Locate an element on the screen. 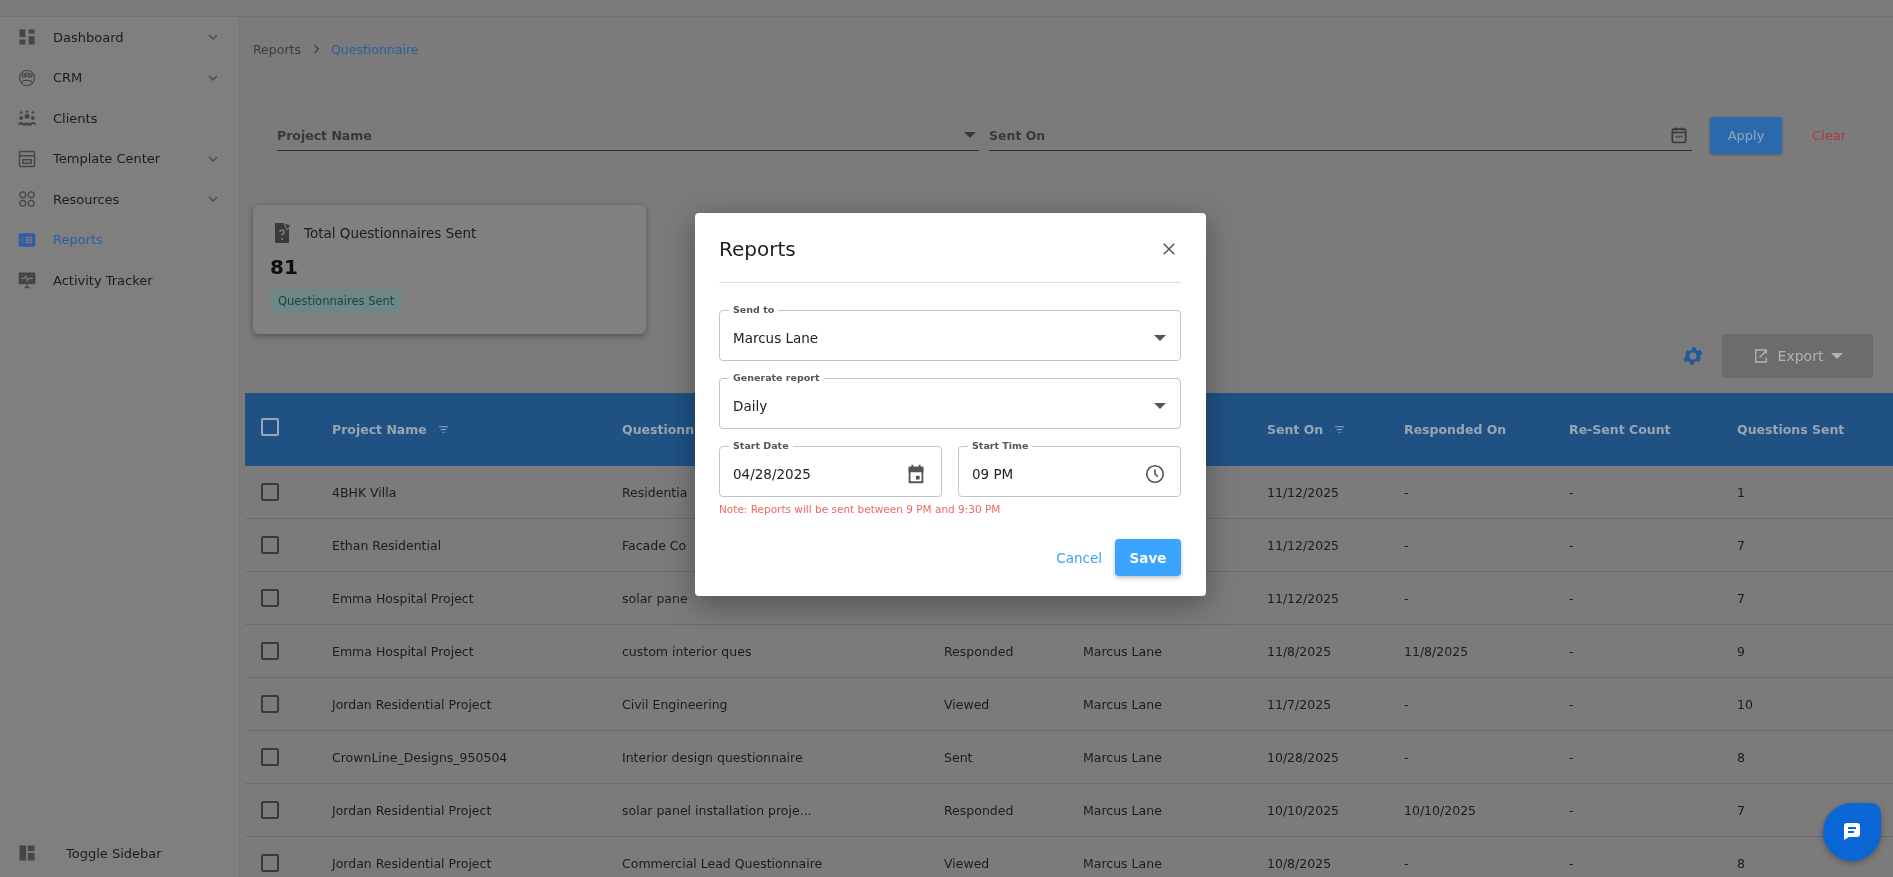 This screenshot has width=1893, height=877. sidebar-item: Activity Tracker is located at coordinates (119, 280).